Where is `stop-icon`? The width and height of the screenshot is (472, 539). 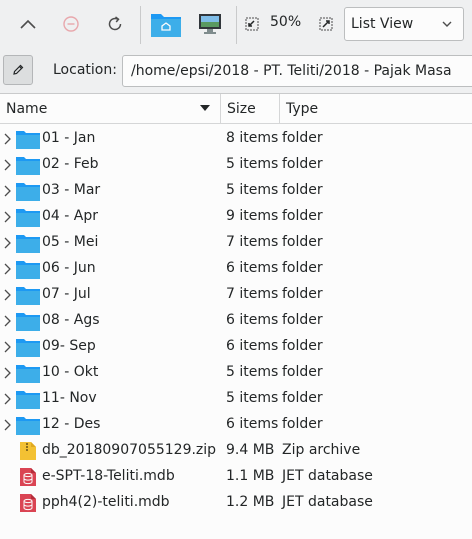
stop-icon is located at coordinates (71, 24).